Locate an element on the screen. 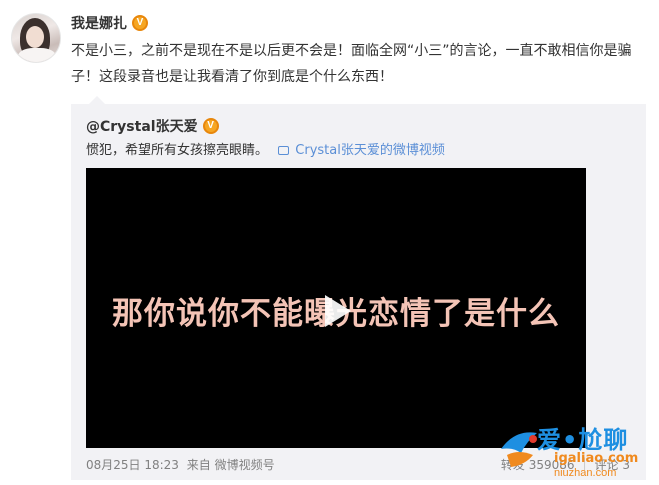 The width and height of the screenshot is (659, 485). watermark: 爱•尬聊 igaliao.com niuzhan.com is located at coordinates (577, 449).